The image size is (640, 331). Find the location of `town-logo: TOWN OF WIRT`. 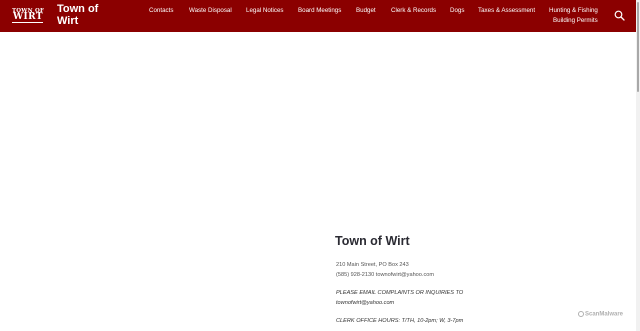

town-logo: TOWN OF WIRT is located at coordinates (28, 15).